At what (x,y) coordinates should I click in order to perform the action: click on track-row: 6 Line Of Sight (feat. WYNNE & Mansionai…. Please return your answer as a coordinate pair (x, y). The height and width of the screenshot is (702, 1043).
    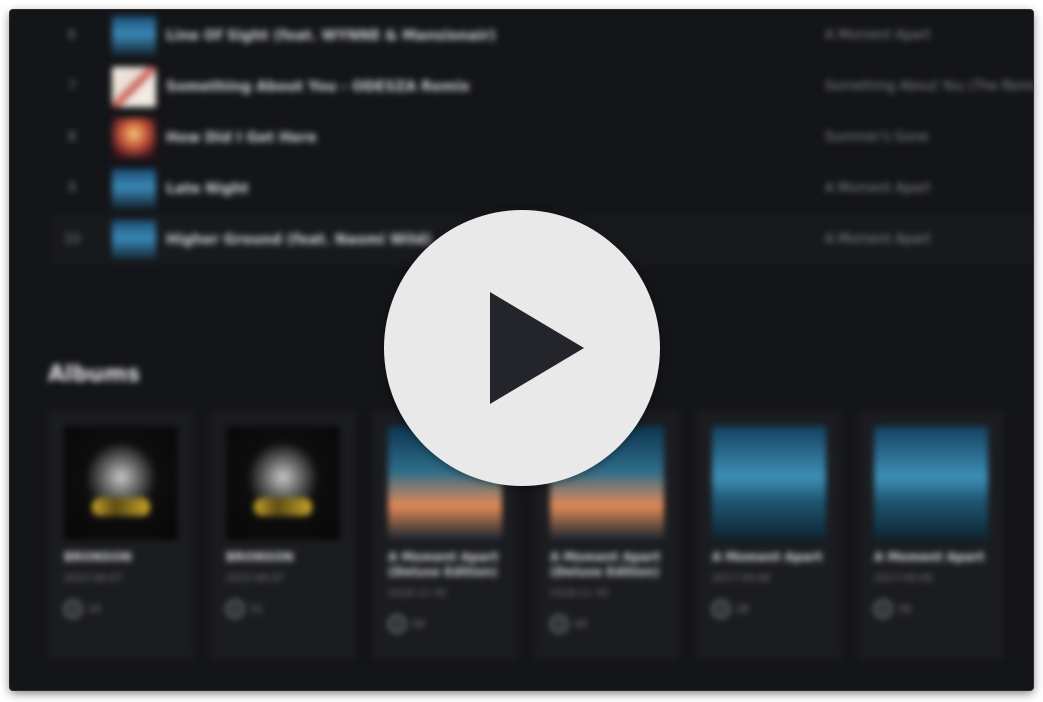
    Looking at the image, I should click on (541, 35).